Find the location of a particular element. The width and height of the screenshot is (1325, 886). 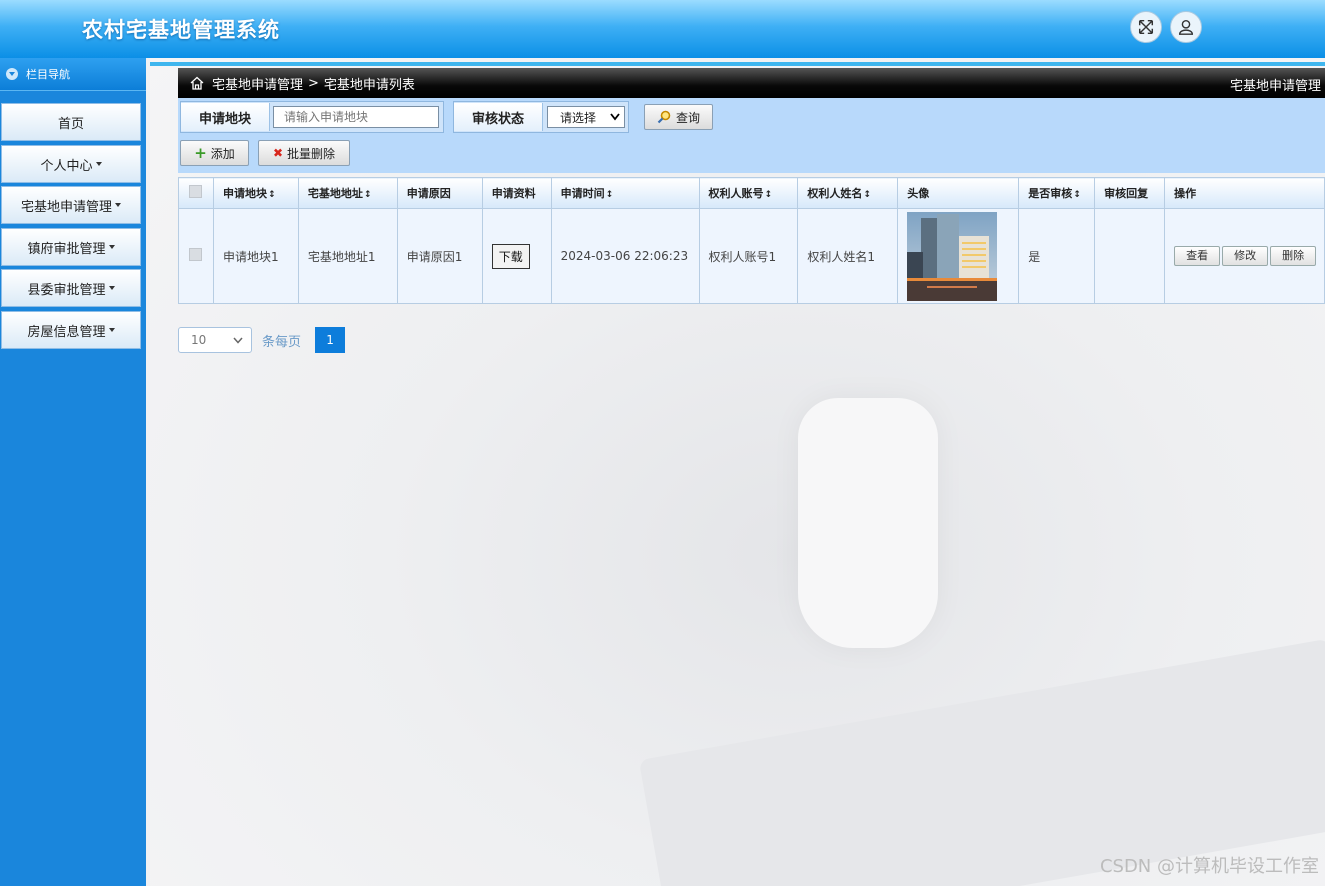

select-all-header is located at coordinates (196, 193).